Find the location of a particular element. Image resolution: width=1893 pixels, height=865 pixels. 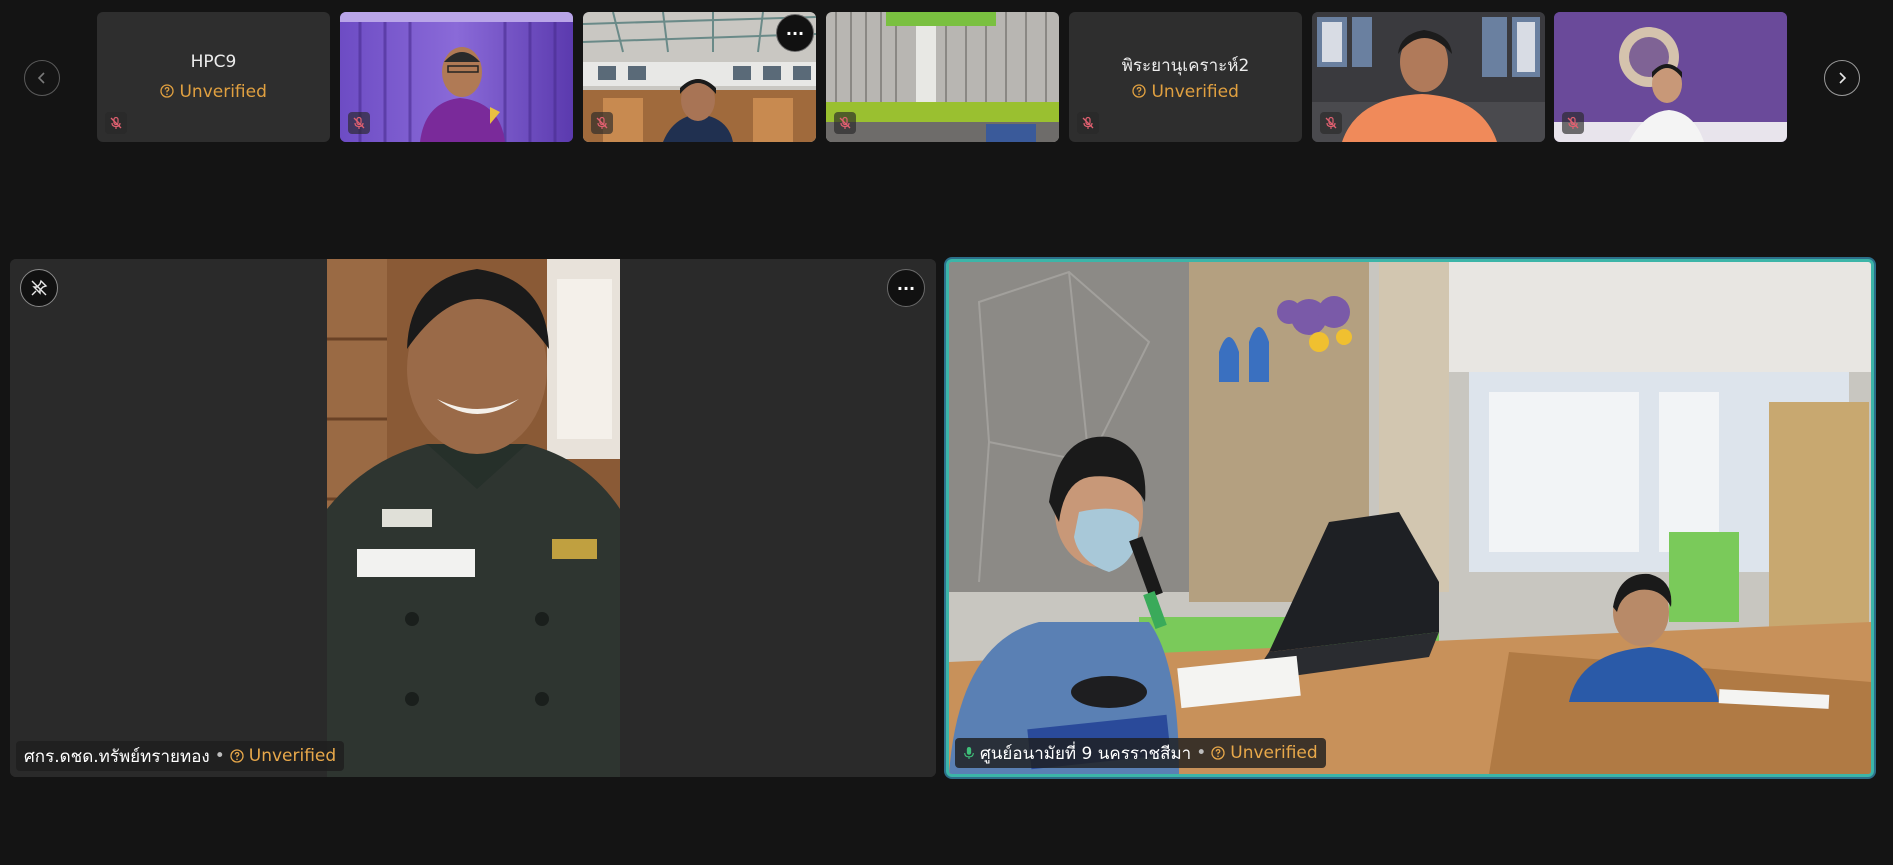

participant-name: พิระยานุเคราะห์2 is located at coordinates (1185, 66).